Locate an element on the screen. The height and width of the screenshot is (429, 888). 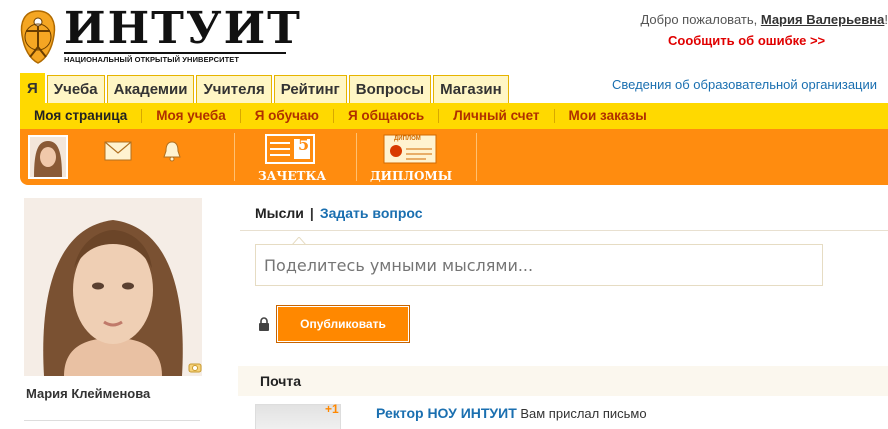
user-full-name-link: Мария Валерьевна is located at coordinates (823, 19).